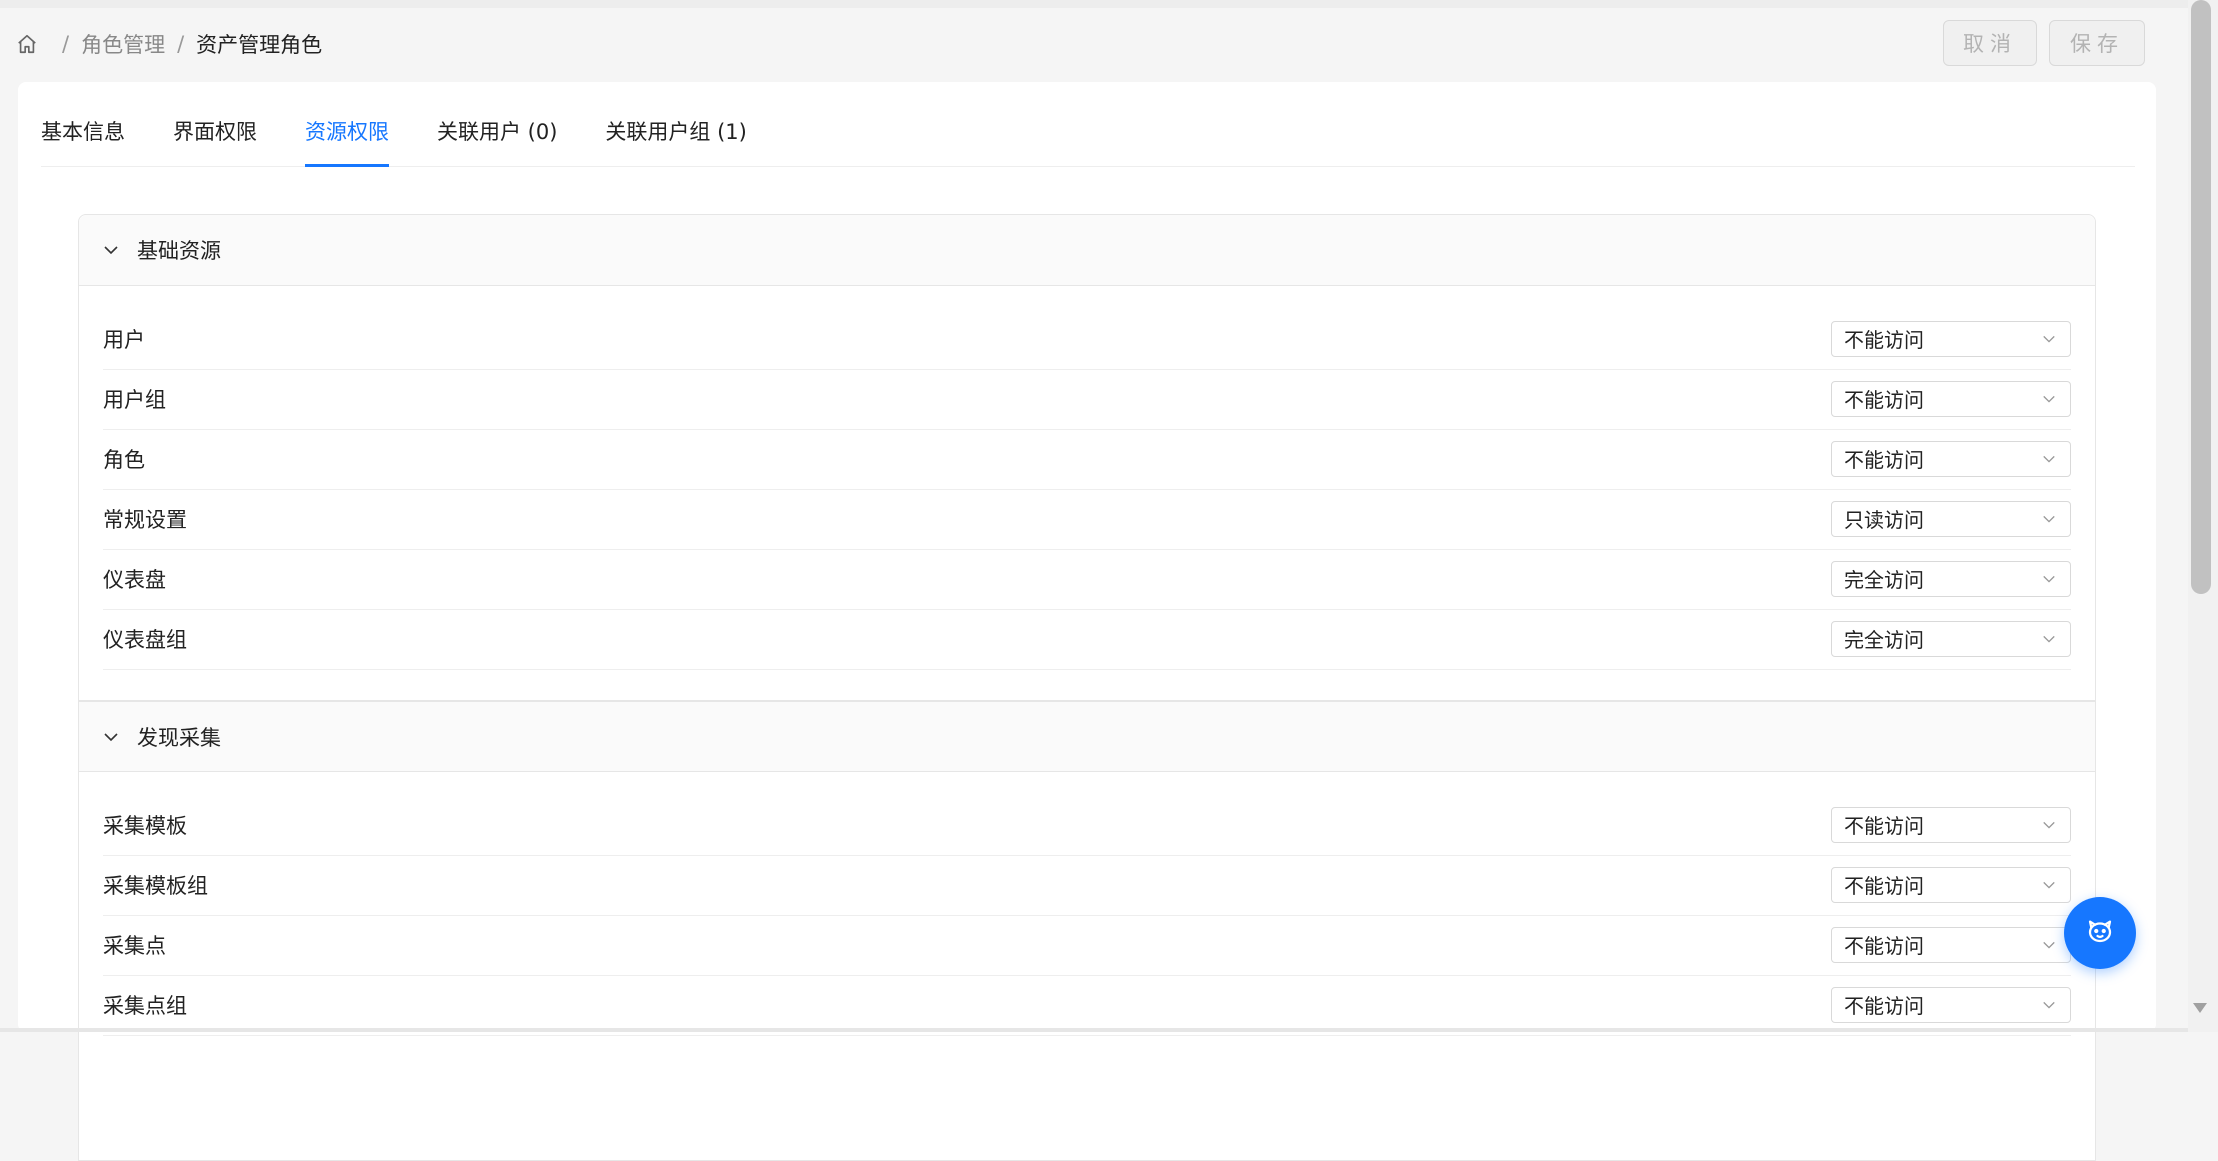 This screenshot has height=1161, width=2218. What do you see at coordinates (347, 141) in the screenshot?
I see `tab-resource-permissions: 资源权限` at bounding box center [347, 141].